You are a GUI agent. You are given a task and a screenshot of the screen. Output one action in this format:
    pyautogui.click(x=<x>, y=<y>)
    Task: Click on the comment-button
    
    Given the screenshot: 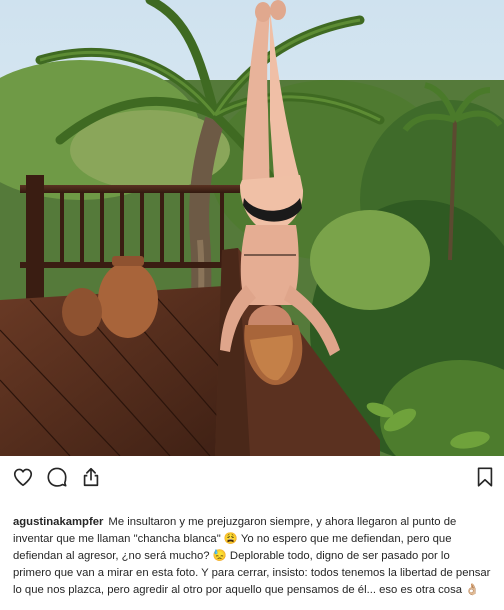 What is the action you would take?
    pyautogui.click(x=57, y=477)
    